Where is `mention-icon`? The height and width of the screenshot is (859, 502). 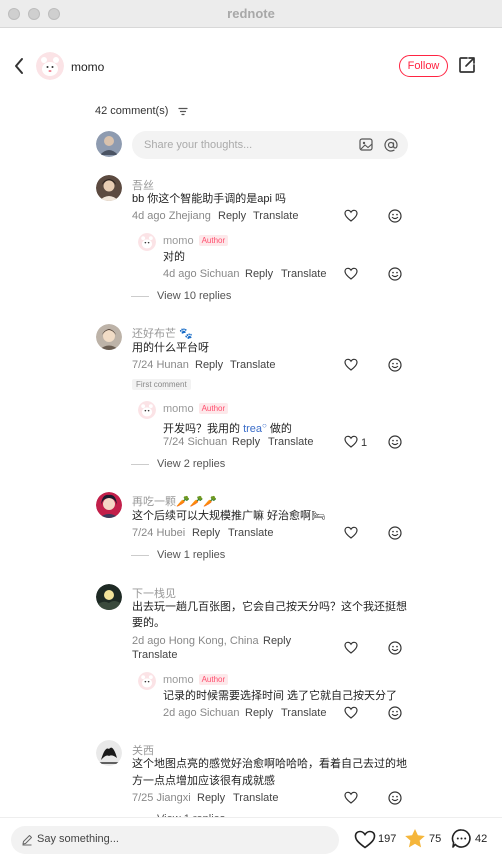
mention-icon is located at coordinates (391, 145).